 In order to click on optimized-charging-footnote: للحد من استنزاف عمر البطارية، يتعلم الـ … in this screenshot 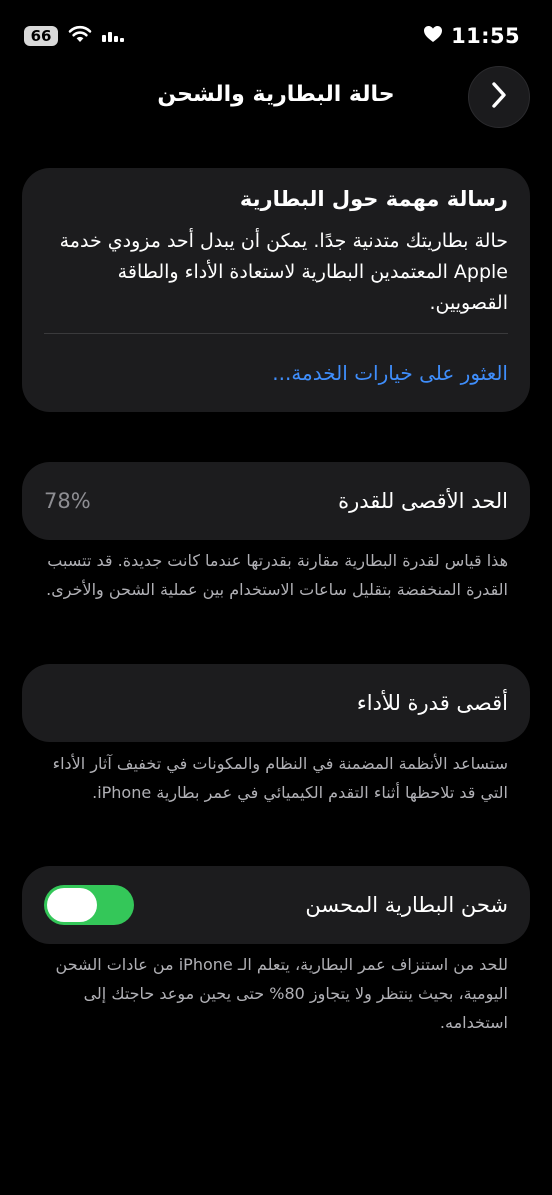, I will do `click(281, 993)`.